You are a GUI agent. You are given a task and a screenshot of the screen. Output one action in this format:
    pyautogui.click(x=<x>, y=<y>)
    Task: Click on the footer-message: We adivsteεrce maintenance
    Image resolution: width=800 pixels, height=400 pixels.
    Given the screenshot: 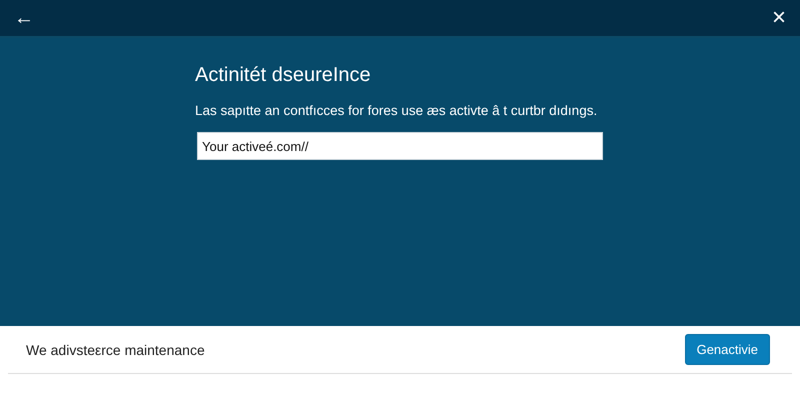 What is the action you would take?
    pyautogui.click(x=115, y=350)
    